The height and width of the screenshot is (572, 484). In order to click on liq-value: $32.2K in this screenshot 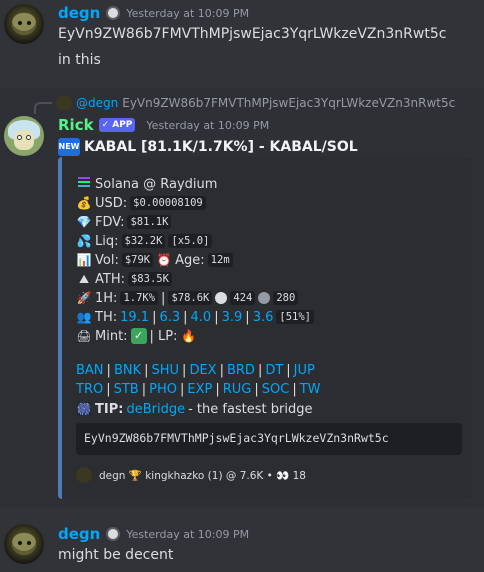, I will do `click(143, 241)`.